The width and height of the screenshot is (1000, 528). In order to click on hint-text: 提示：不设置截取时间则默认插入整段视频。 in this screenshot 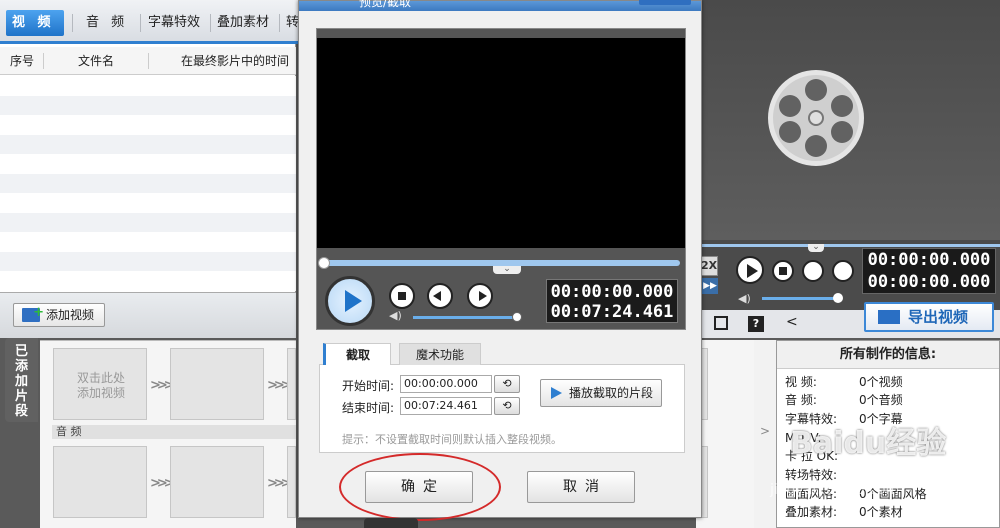, I will do `click(452, 439)`.